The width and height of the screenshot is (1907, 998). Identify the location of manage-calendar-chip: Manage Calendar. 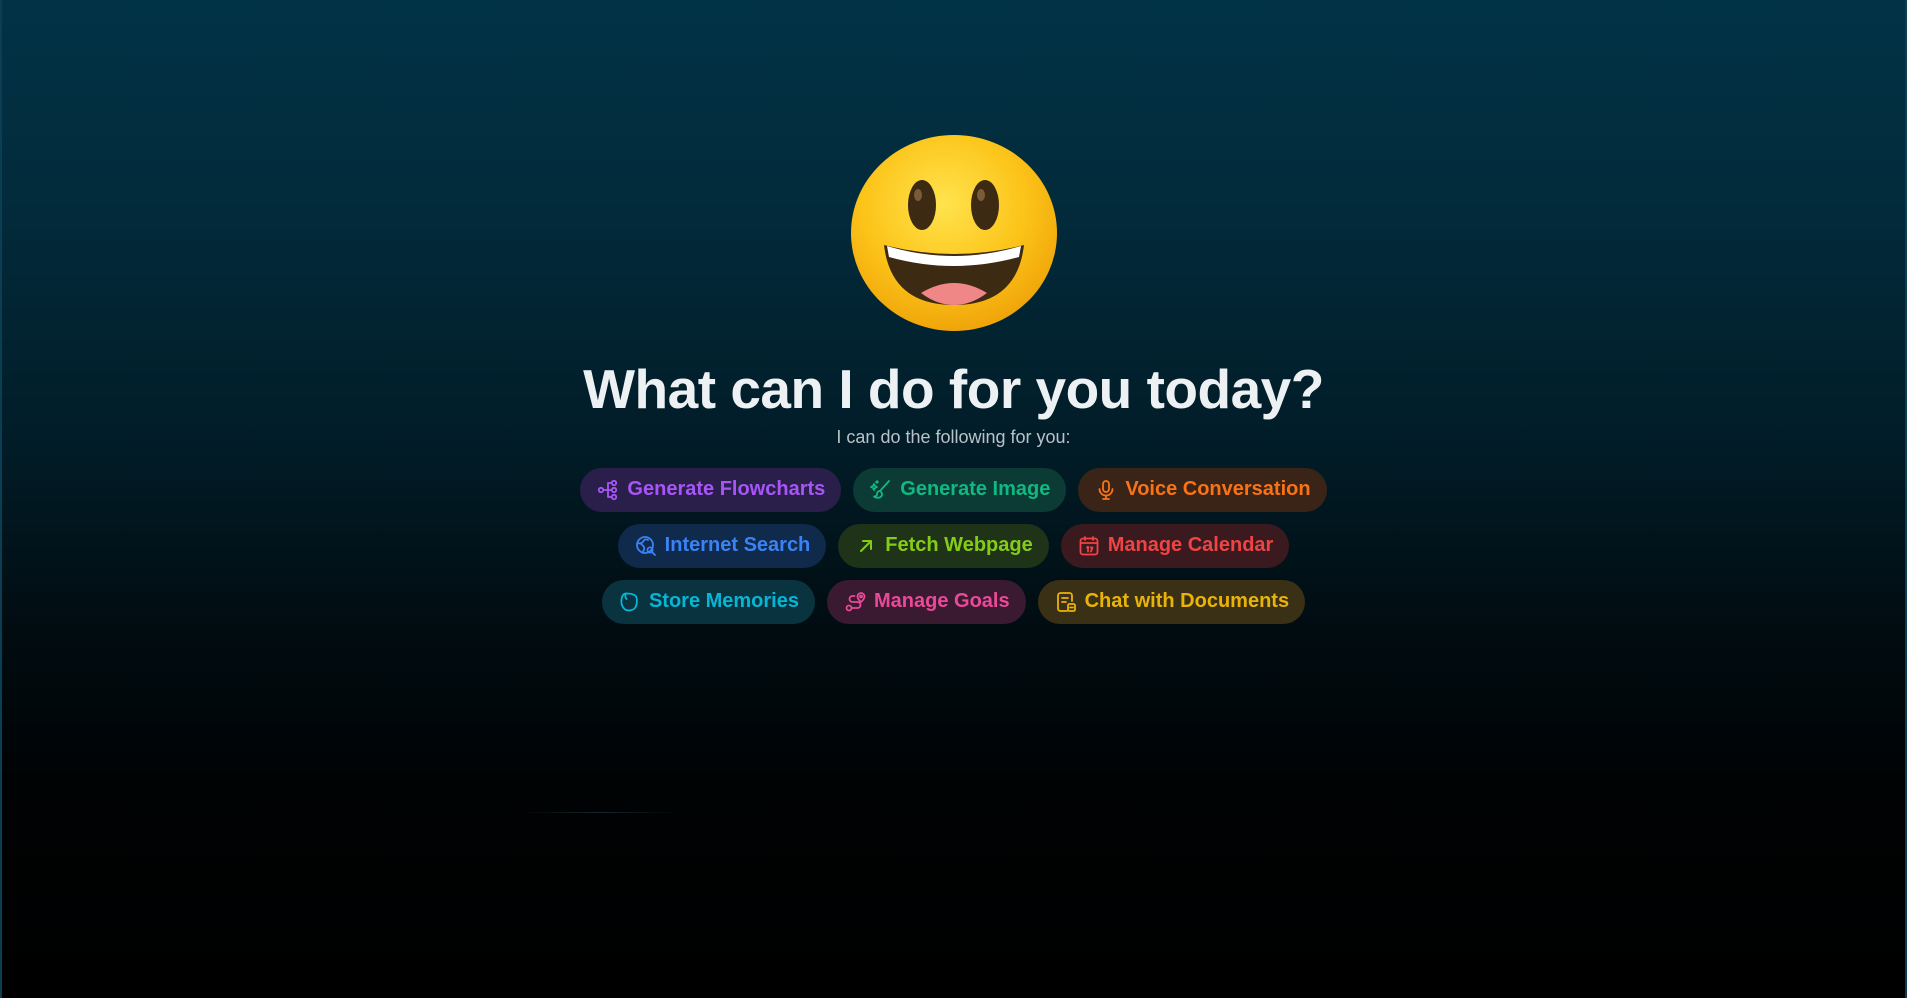
(1175, 545).